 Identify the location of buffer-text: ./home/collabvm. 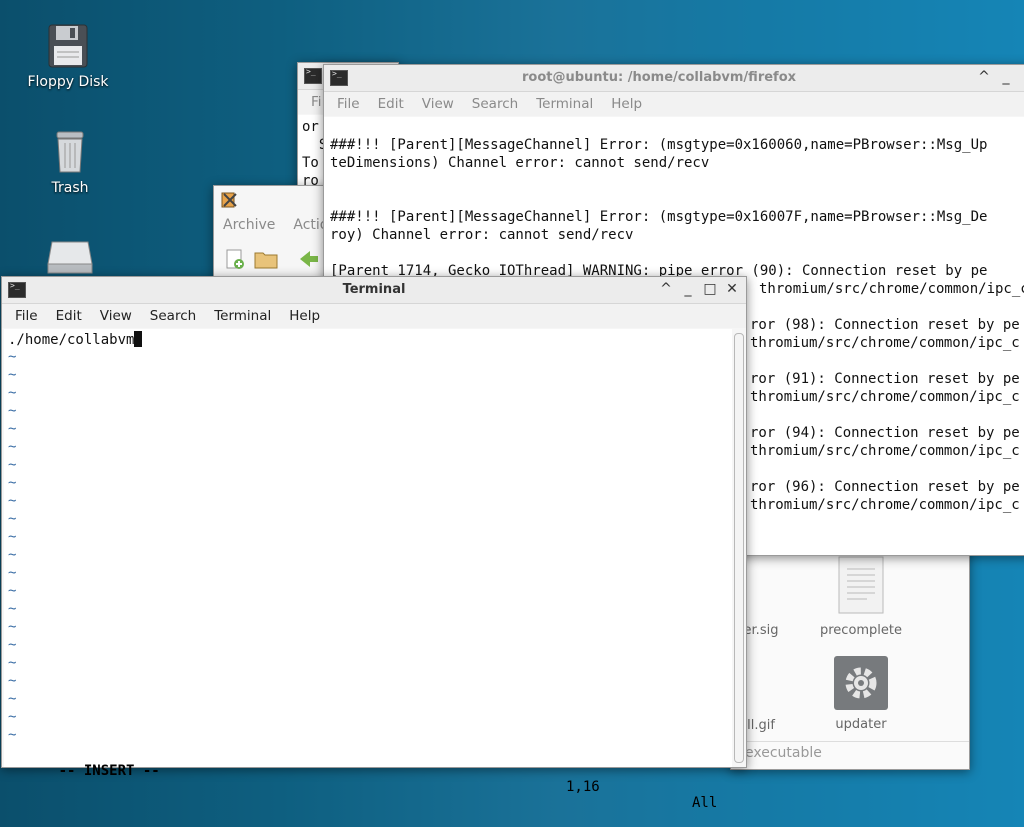
(71, 340).